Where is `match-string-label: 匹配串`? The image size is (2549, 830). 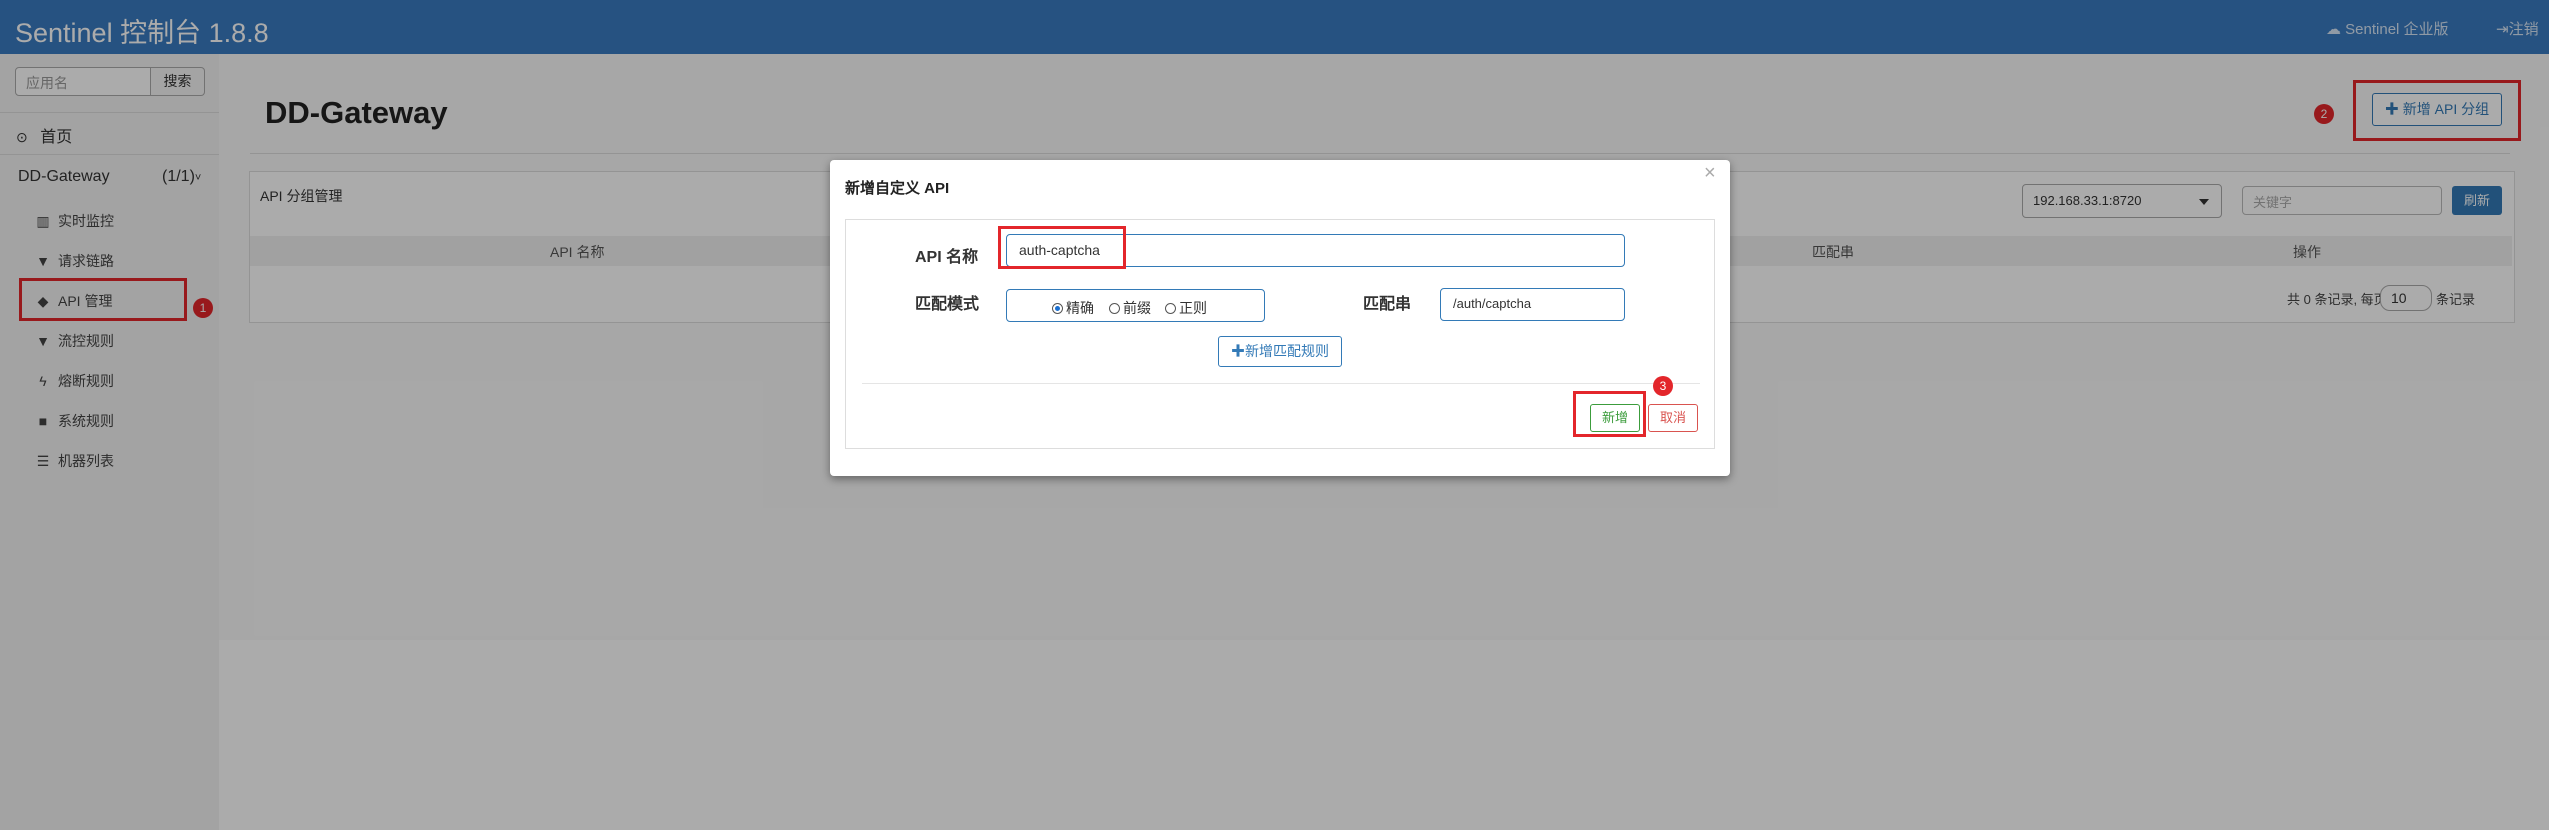
match-string-label: 匹配串 is located at coordinates (1387, 304).